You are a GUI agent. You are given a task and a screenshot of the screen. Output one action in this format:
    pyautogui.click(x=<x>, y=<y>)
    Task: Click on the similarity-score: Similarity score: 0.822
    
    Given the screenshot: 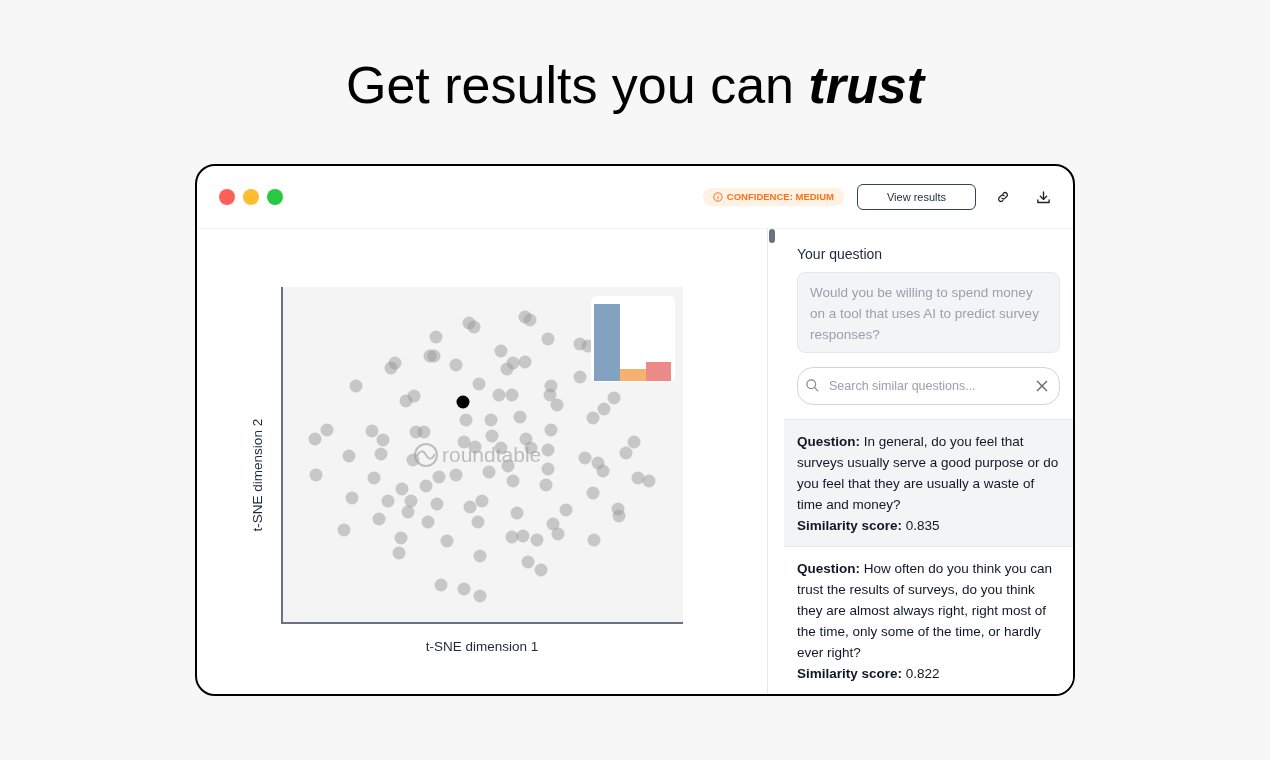 What is the action you would take?
    pyautogui.click(x=869, y=674)
    